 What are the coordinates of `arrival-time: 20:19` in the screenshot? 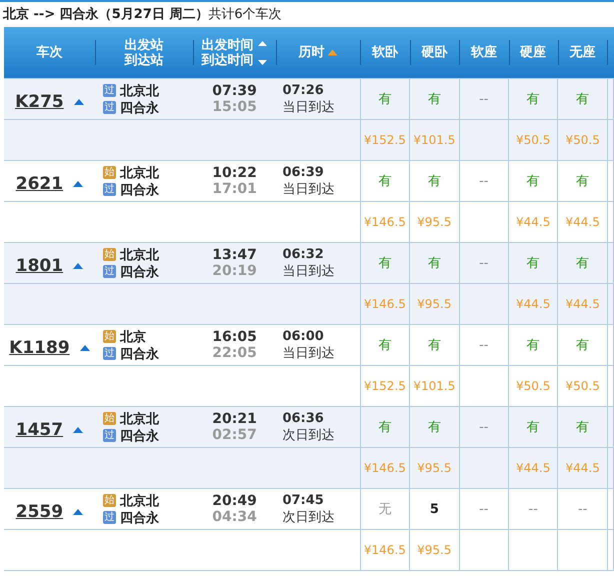 It's located at (234, 271).